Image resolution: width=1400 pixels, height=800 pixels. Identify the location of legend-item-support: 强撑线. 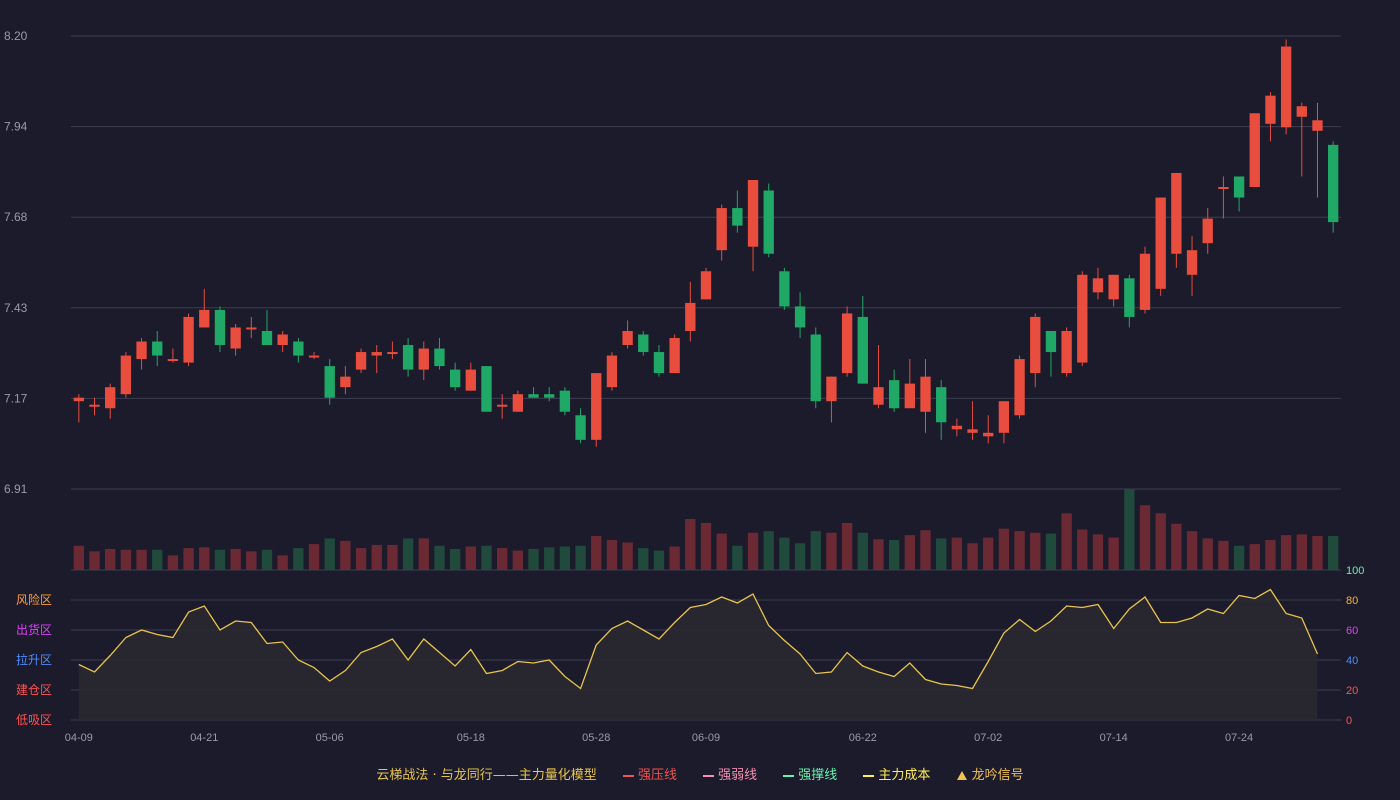
(810, 773).